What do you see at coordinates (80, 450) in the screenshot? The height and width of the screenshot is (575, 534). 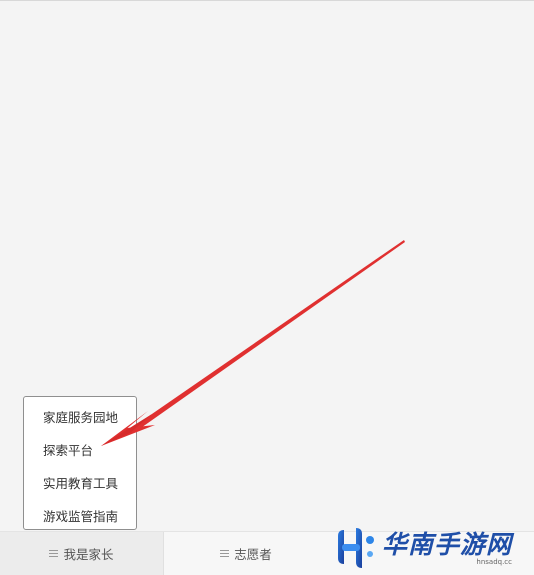 I see `menu-item-explore-platform: 探索平台` at bounding box center [80, 450].